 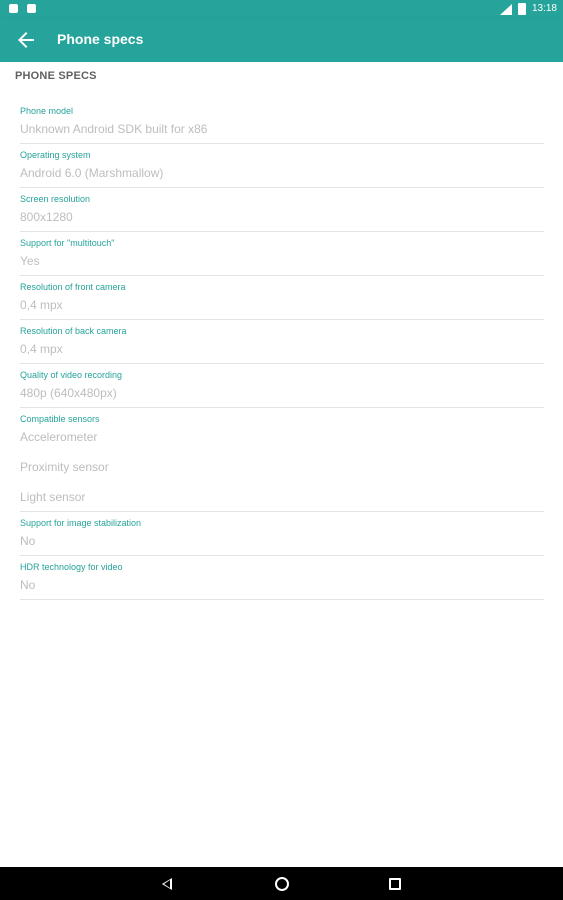 What do you see at coordinates (73, 287) in the screenshot?
I see `spec-label: Resolution of front camera` at bounding box center [73, 287].